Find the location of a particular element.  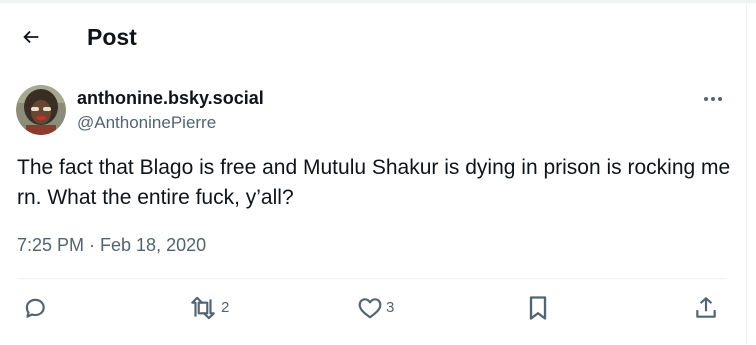

repost-count: 2 is located at coordinates (225, 307).